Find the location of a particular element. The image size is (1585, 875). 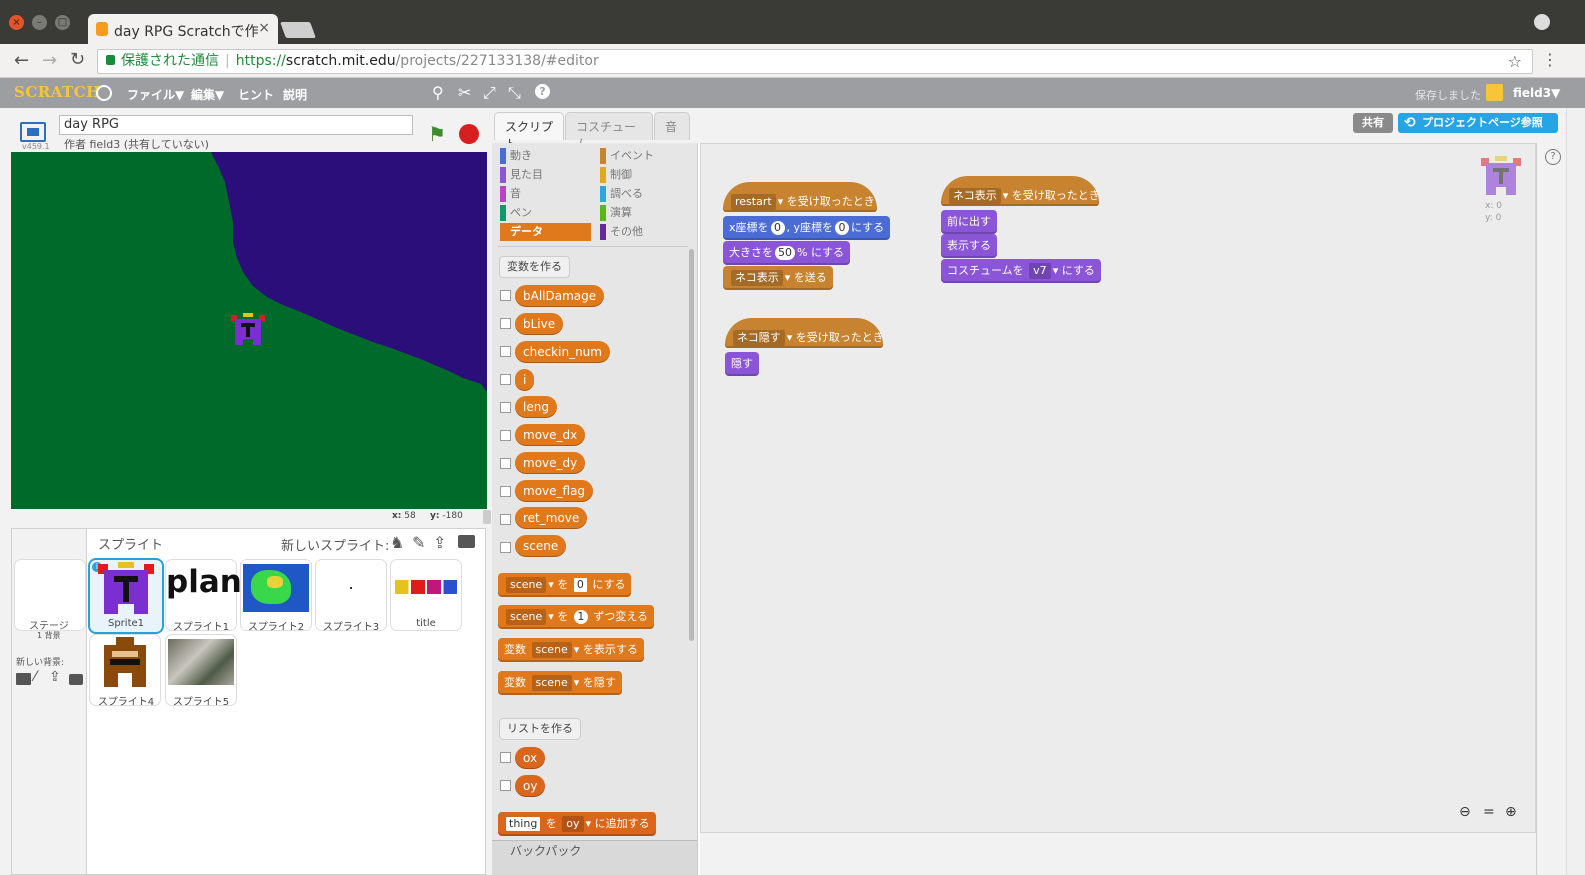

category-motion: 動き is located at coordinates (516, 156).